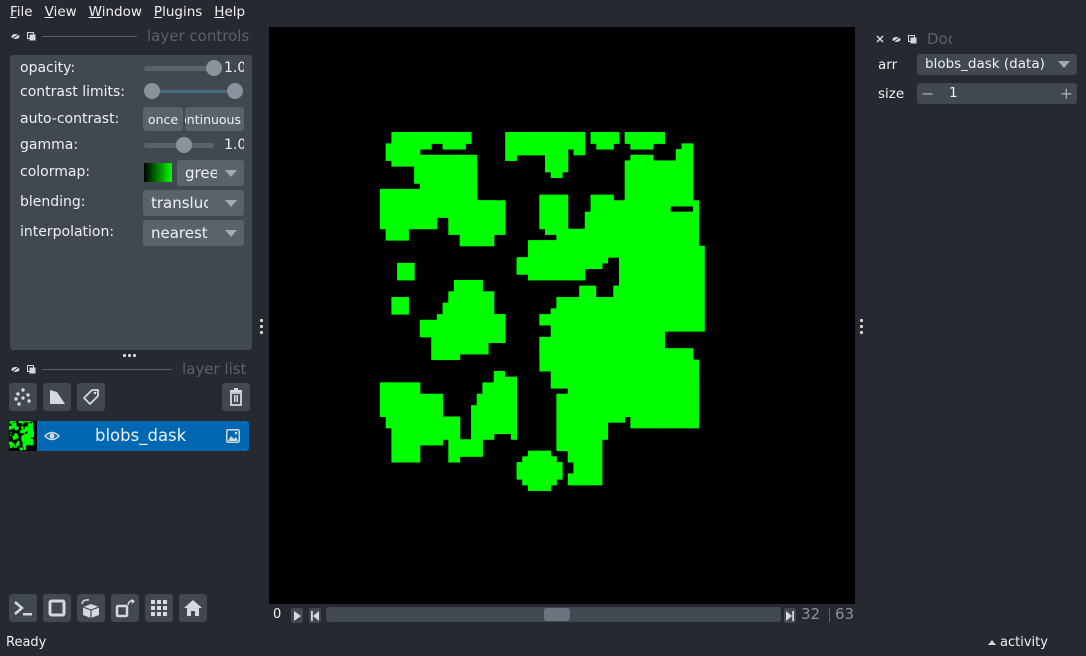 Image resolution: width=1086 pixels, height=656 pixels. What do you see at coordinates (985, 64) in the screenshot?
I see `arr-value: blobs_dask (data)` at bounding box center [985, 64].